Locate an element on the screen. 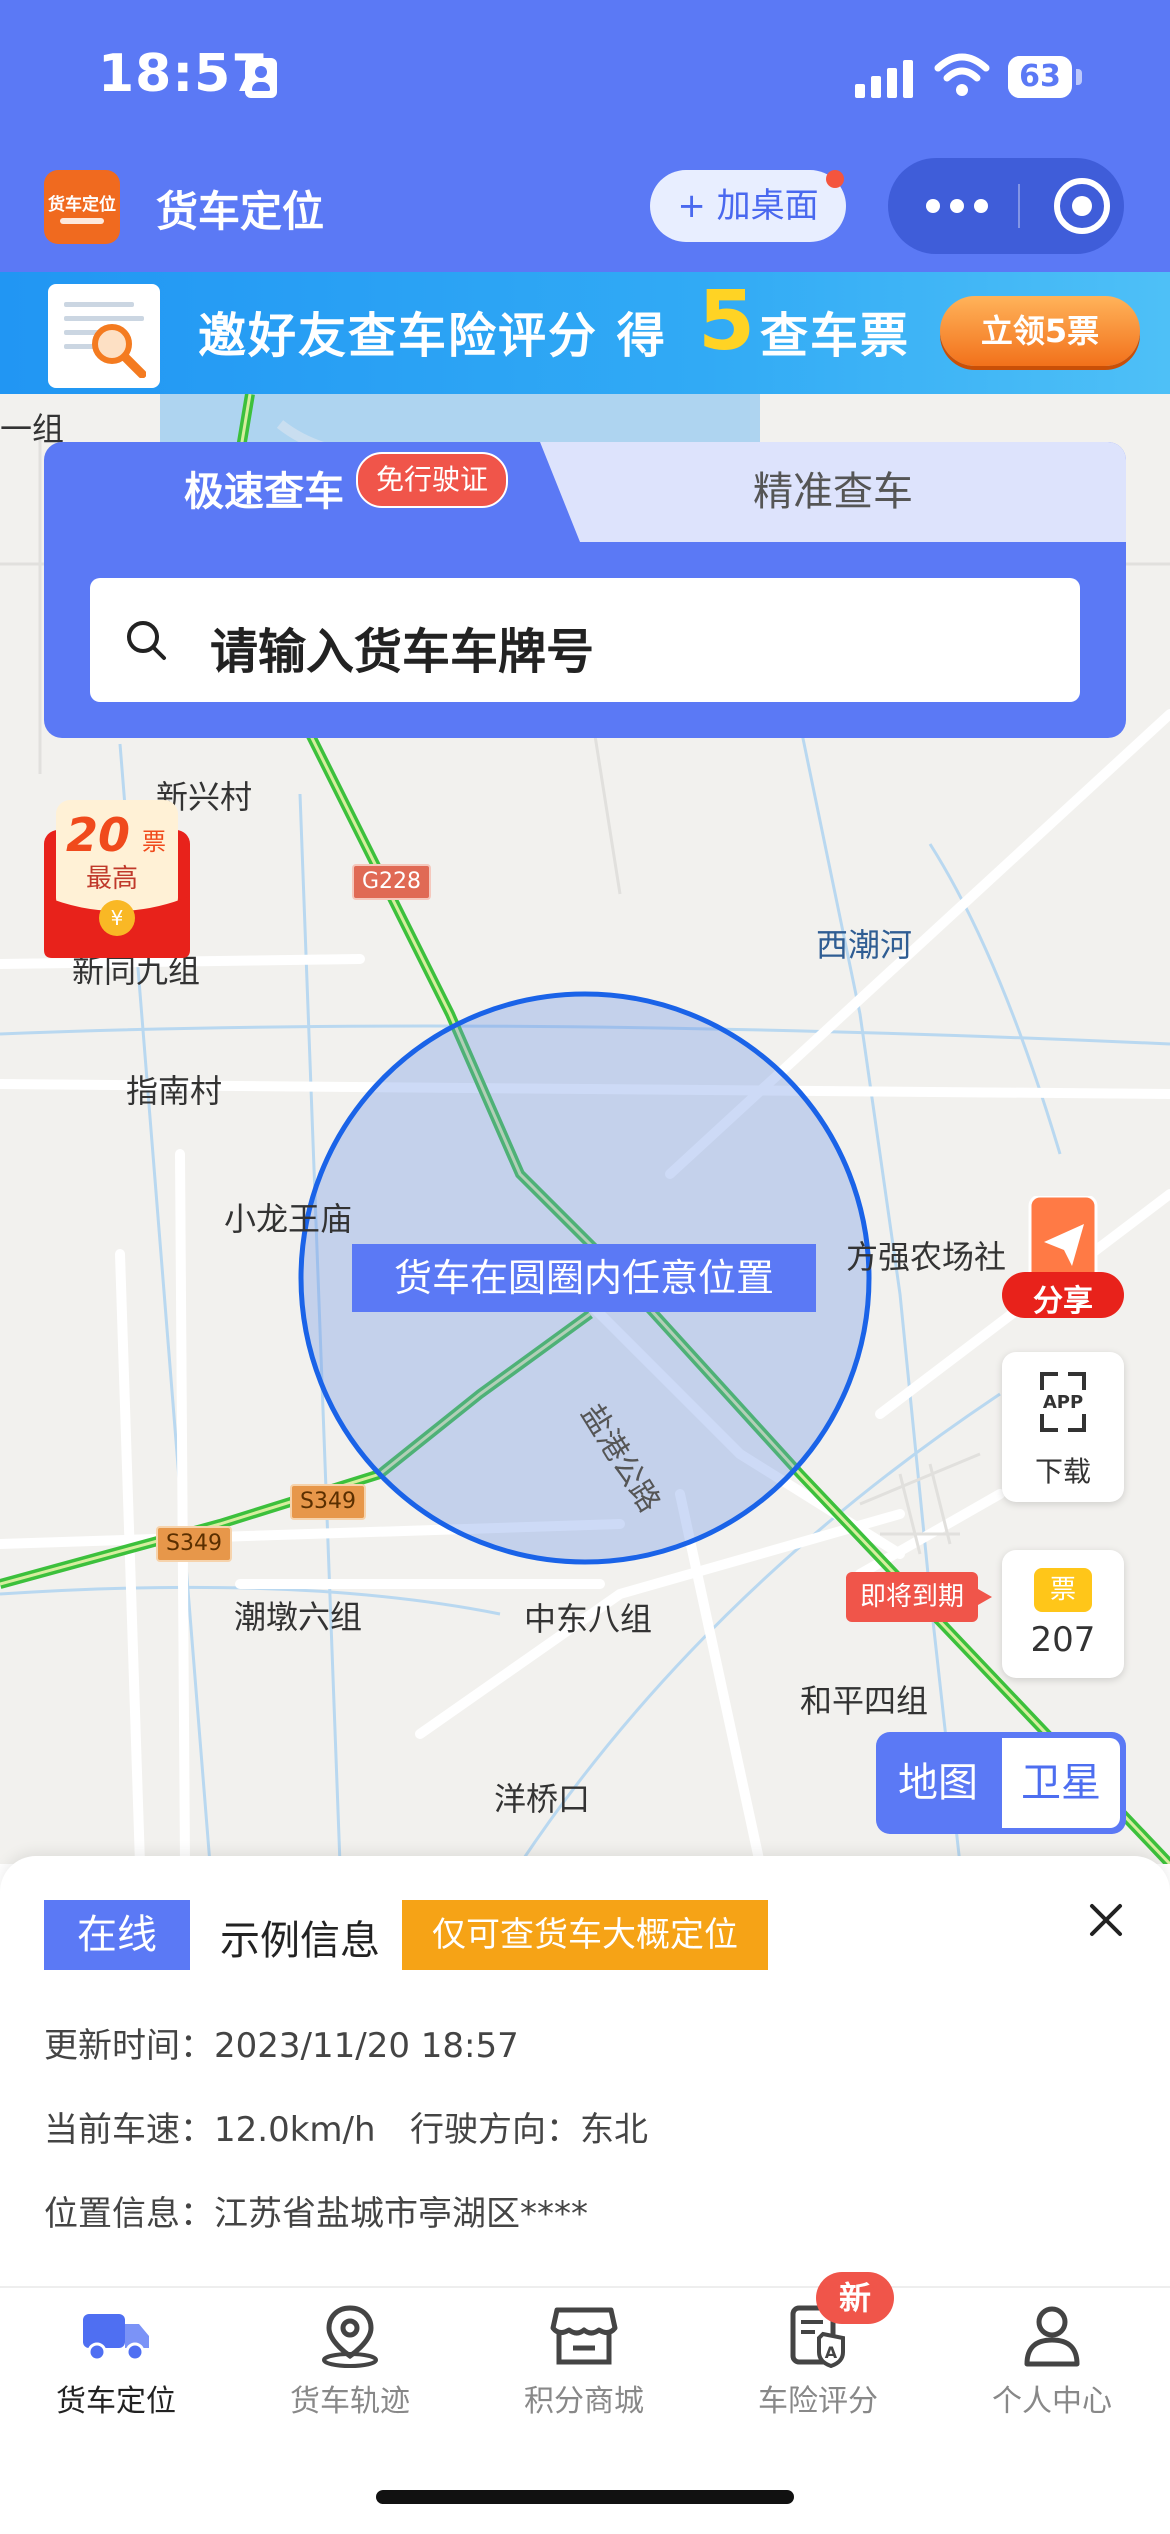  notification-dot is located at coordinates (835, 179).